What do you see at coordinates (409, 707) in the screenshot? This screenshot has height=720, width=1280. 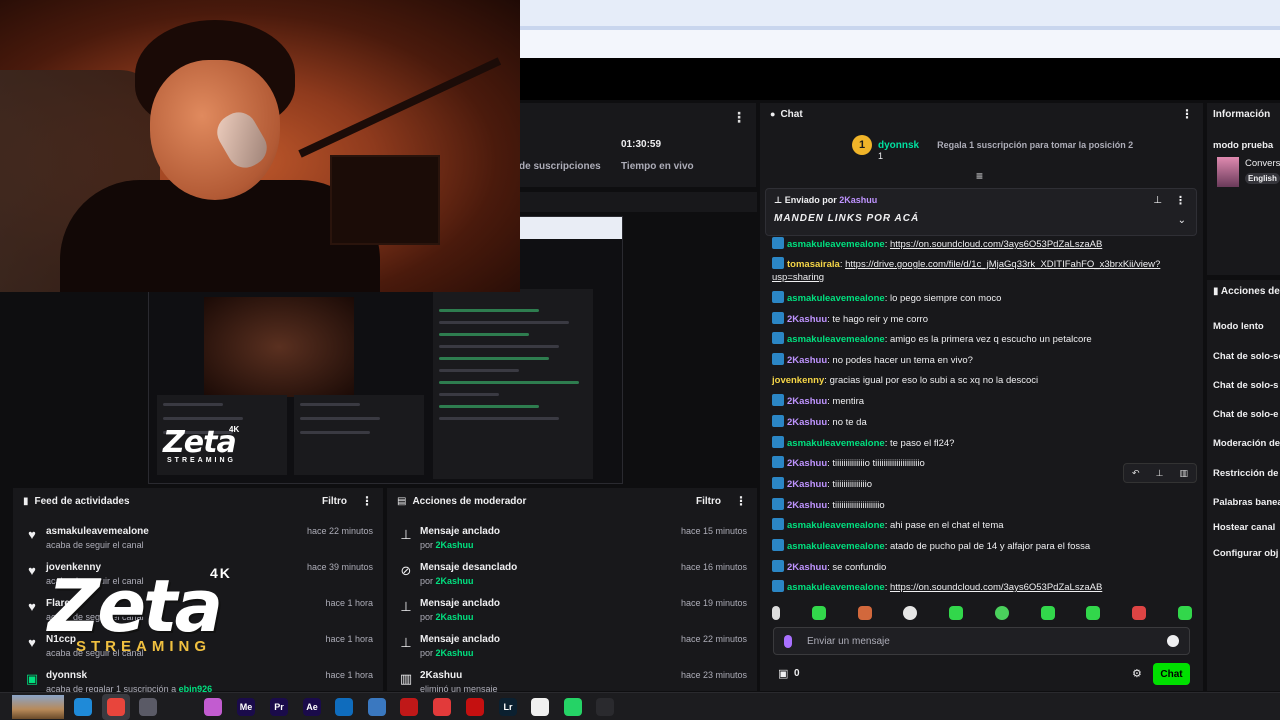 I see `mcafee-icon` at bounding box center [409, 707].